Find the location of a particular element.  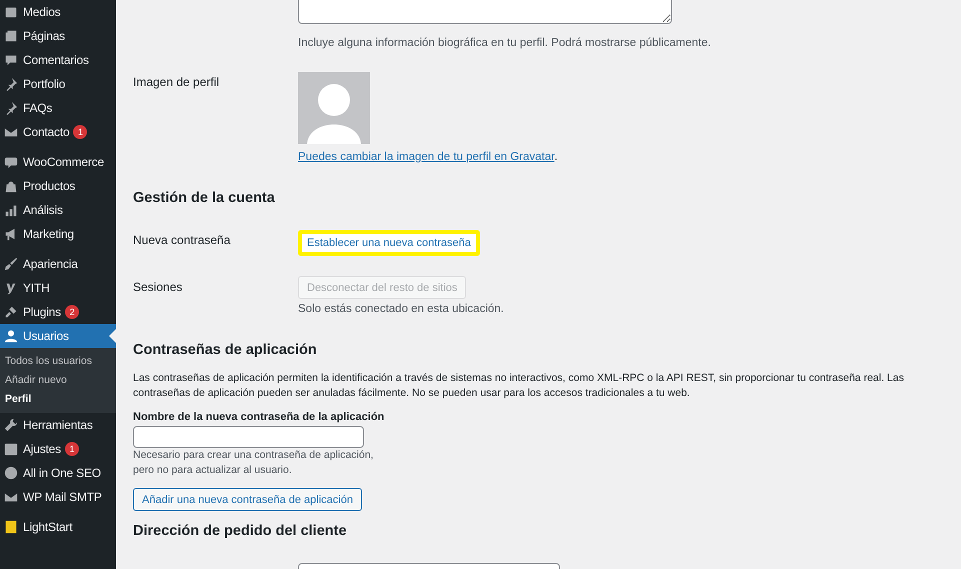

menu-item: All in One SEO is located at coordinates (58, 473).